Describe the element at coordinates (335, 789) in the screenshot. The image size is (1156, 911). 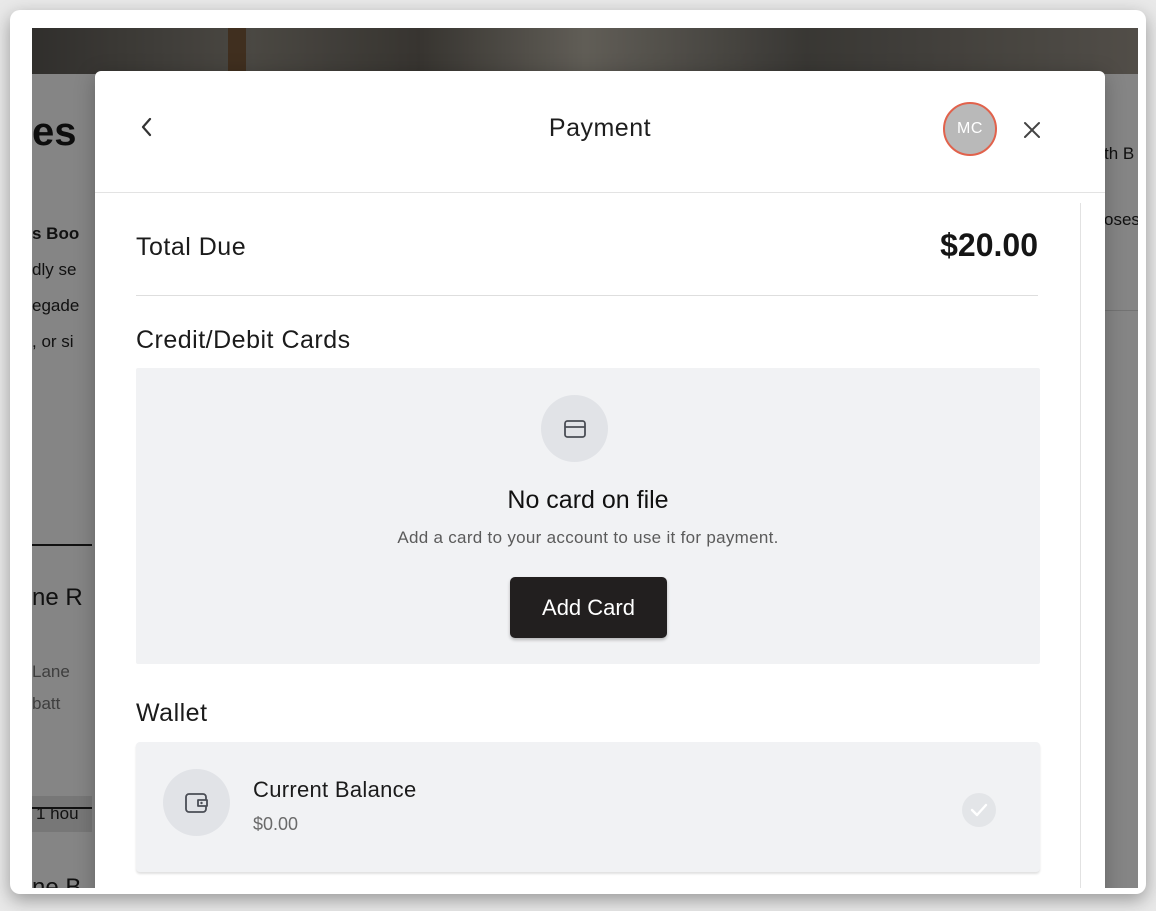
I see `wallet-balance-label: Current Balance` at that location.